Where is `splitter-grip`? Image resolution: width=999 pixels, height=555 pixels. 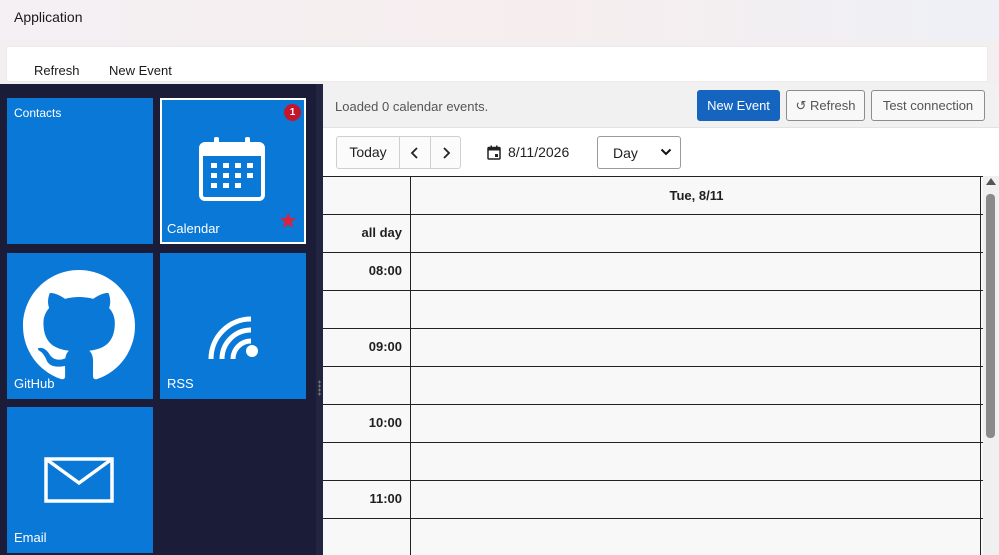
splitter-grip is located at coordinates (319, 388).